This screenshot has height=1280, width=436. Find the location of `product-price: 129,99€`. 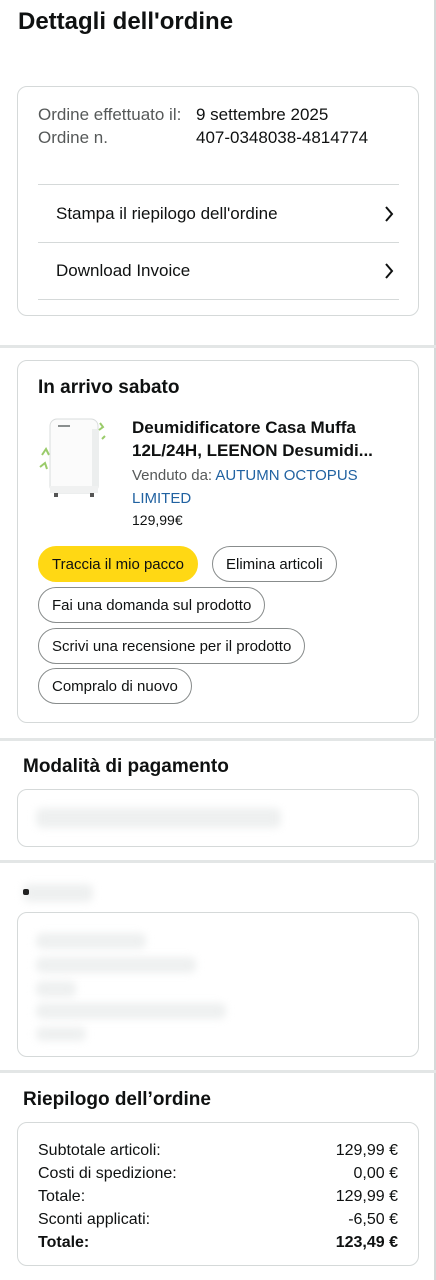

product-price: 129,99€ is located at coordinates (157, 520).